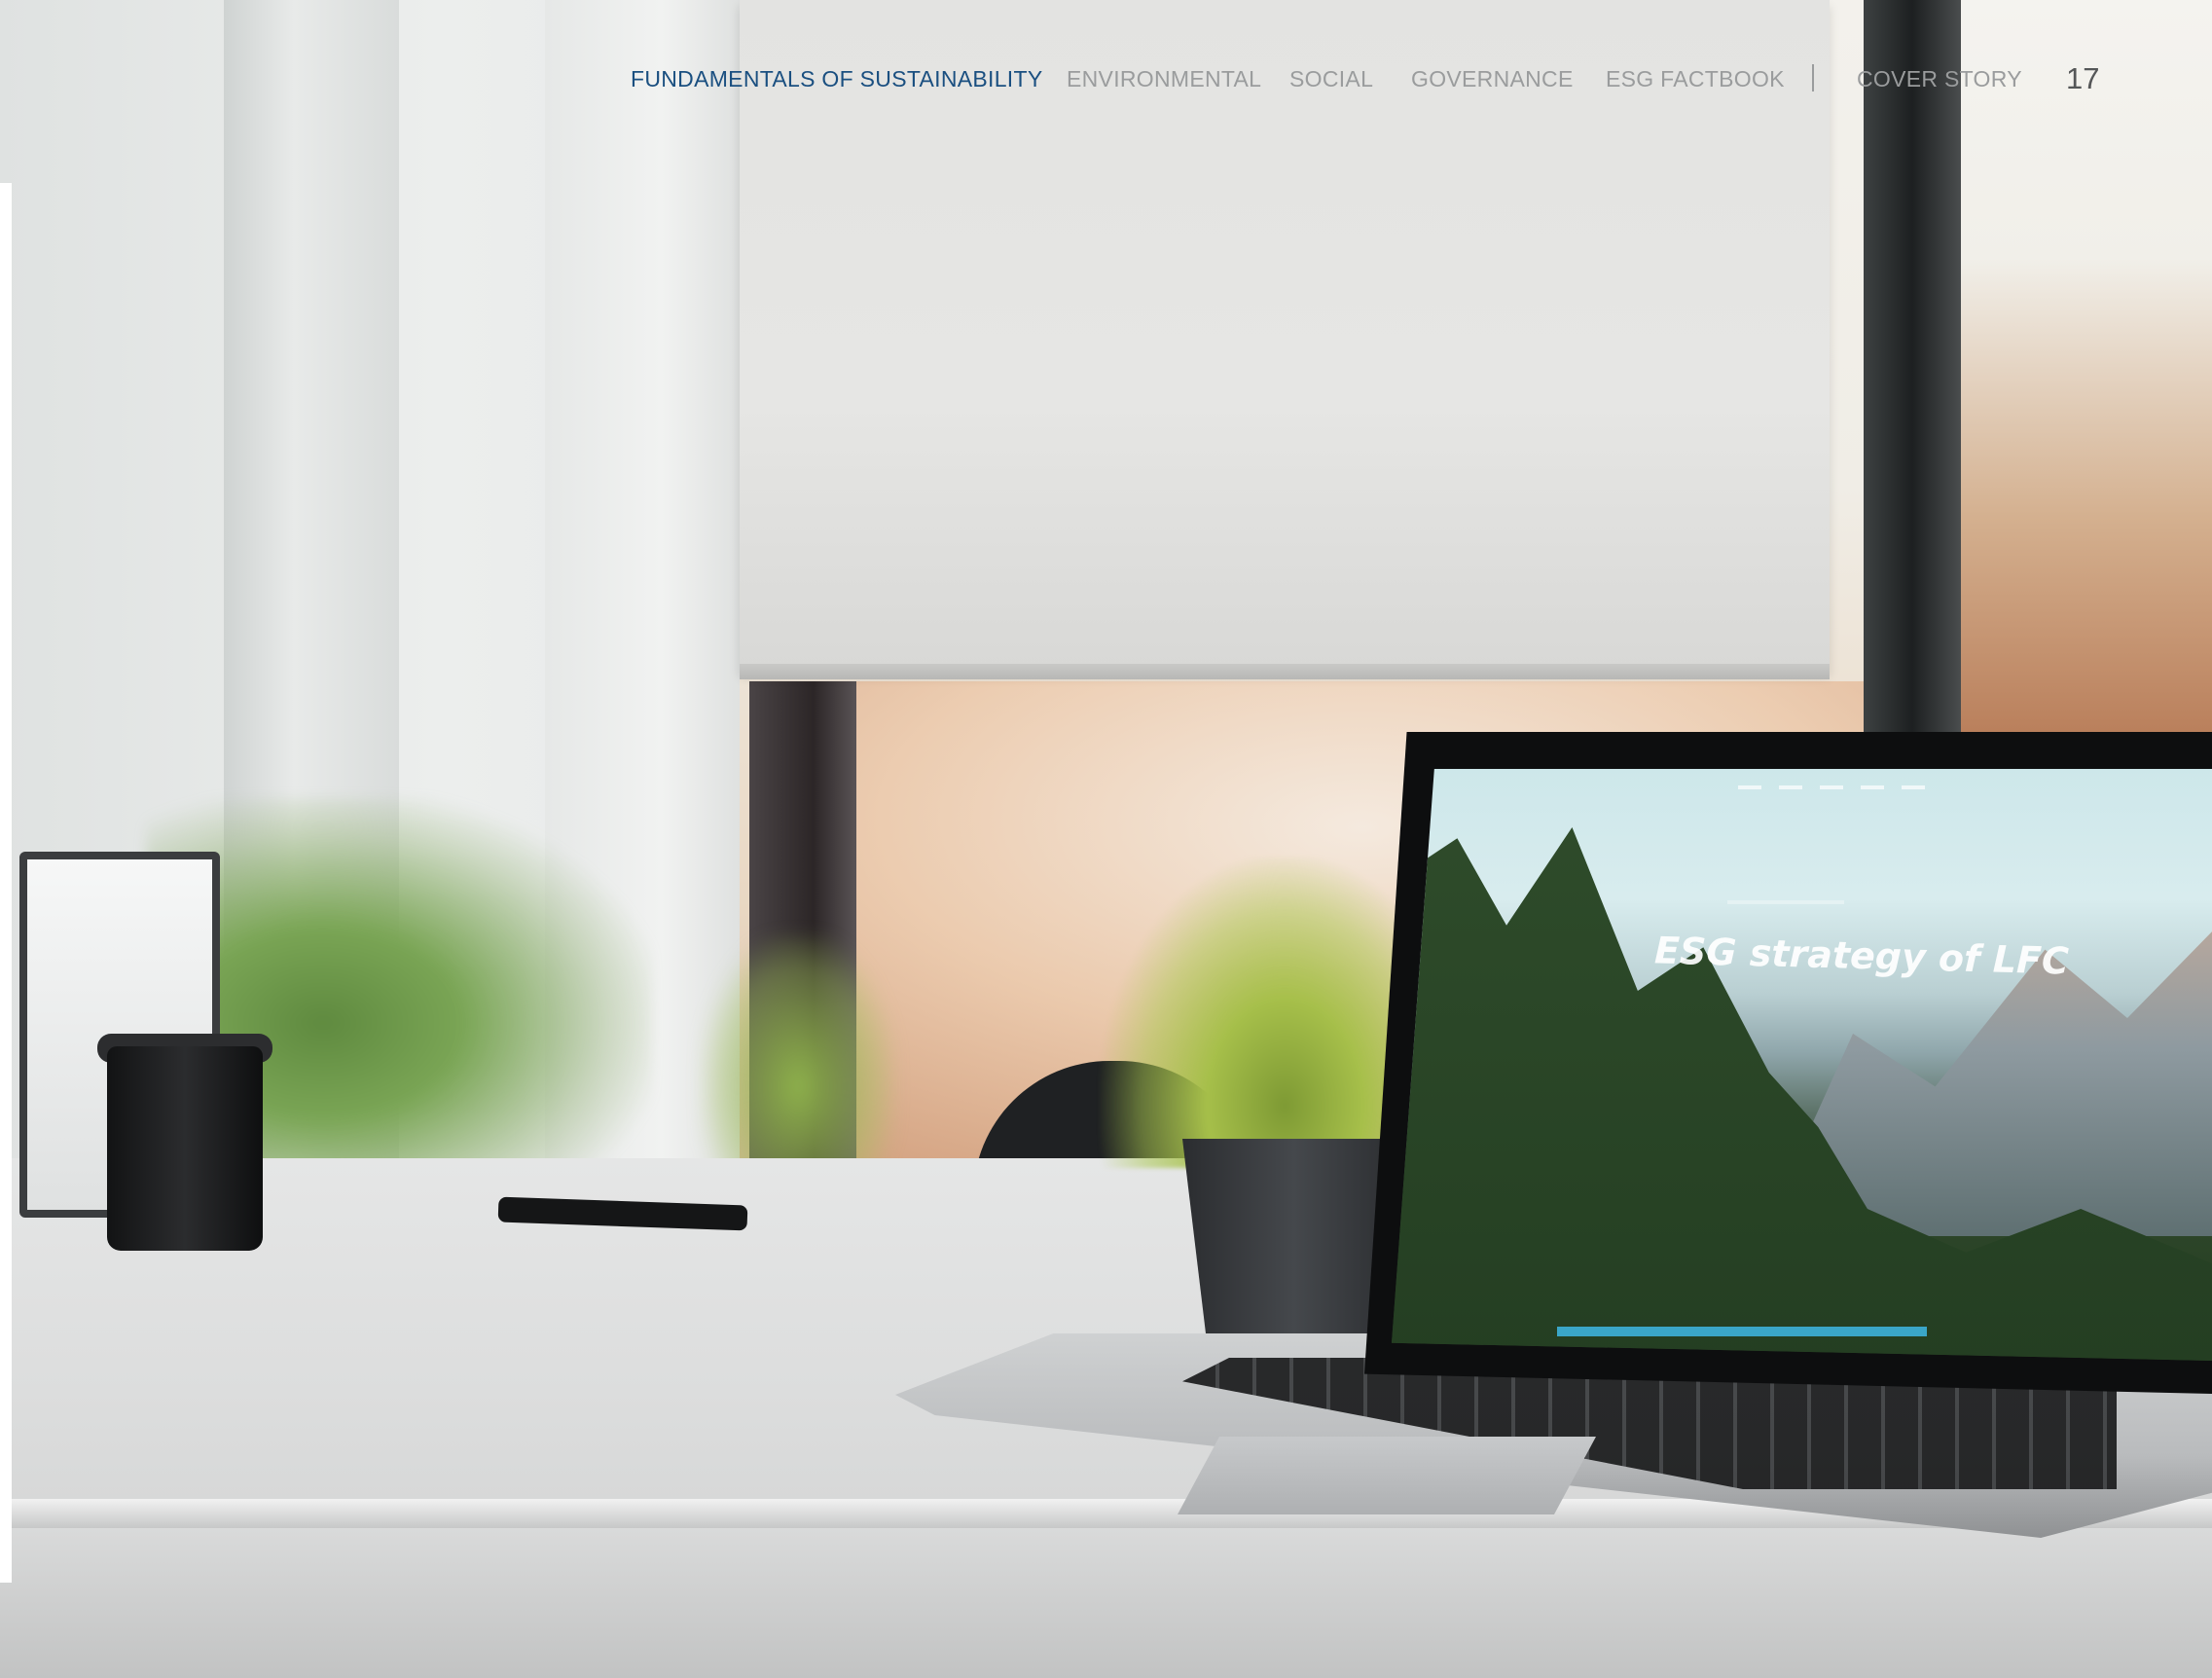  What do you see at coordinates (185, 1149) in the screenshot?
I see `photo-coffee-cup` at bounding box center [185, 1149].